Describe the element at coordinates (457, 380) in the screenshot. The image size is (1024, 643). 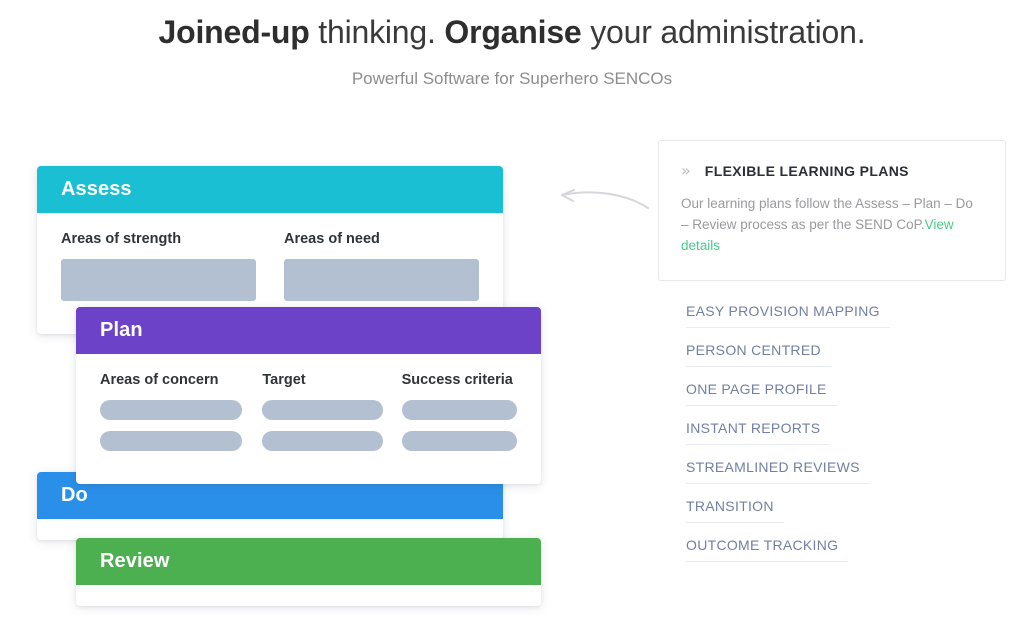
I see `column-label: Success criteria` at that location.